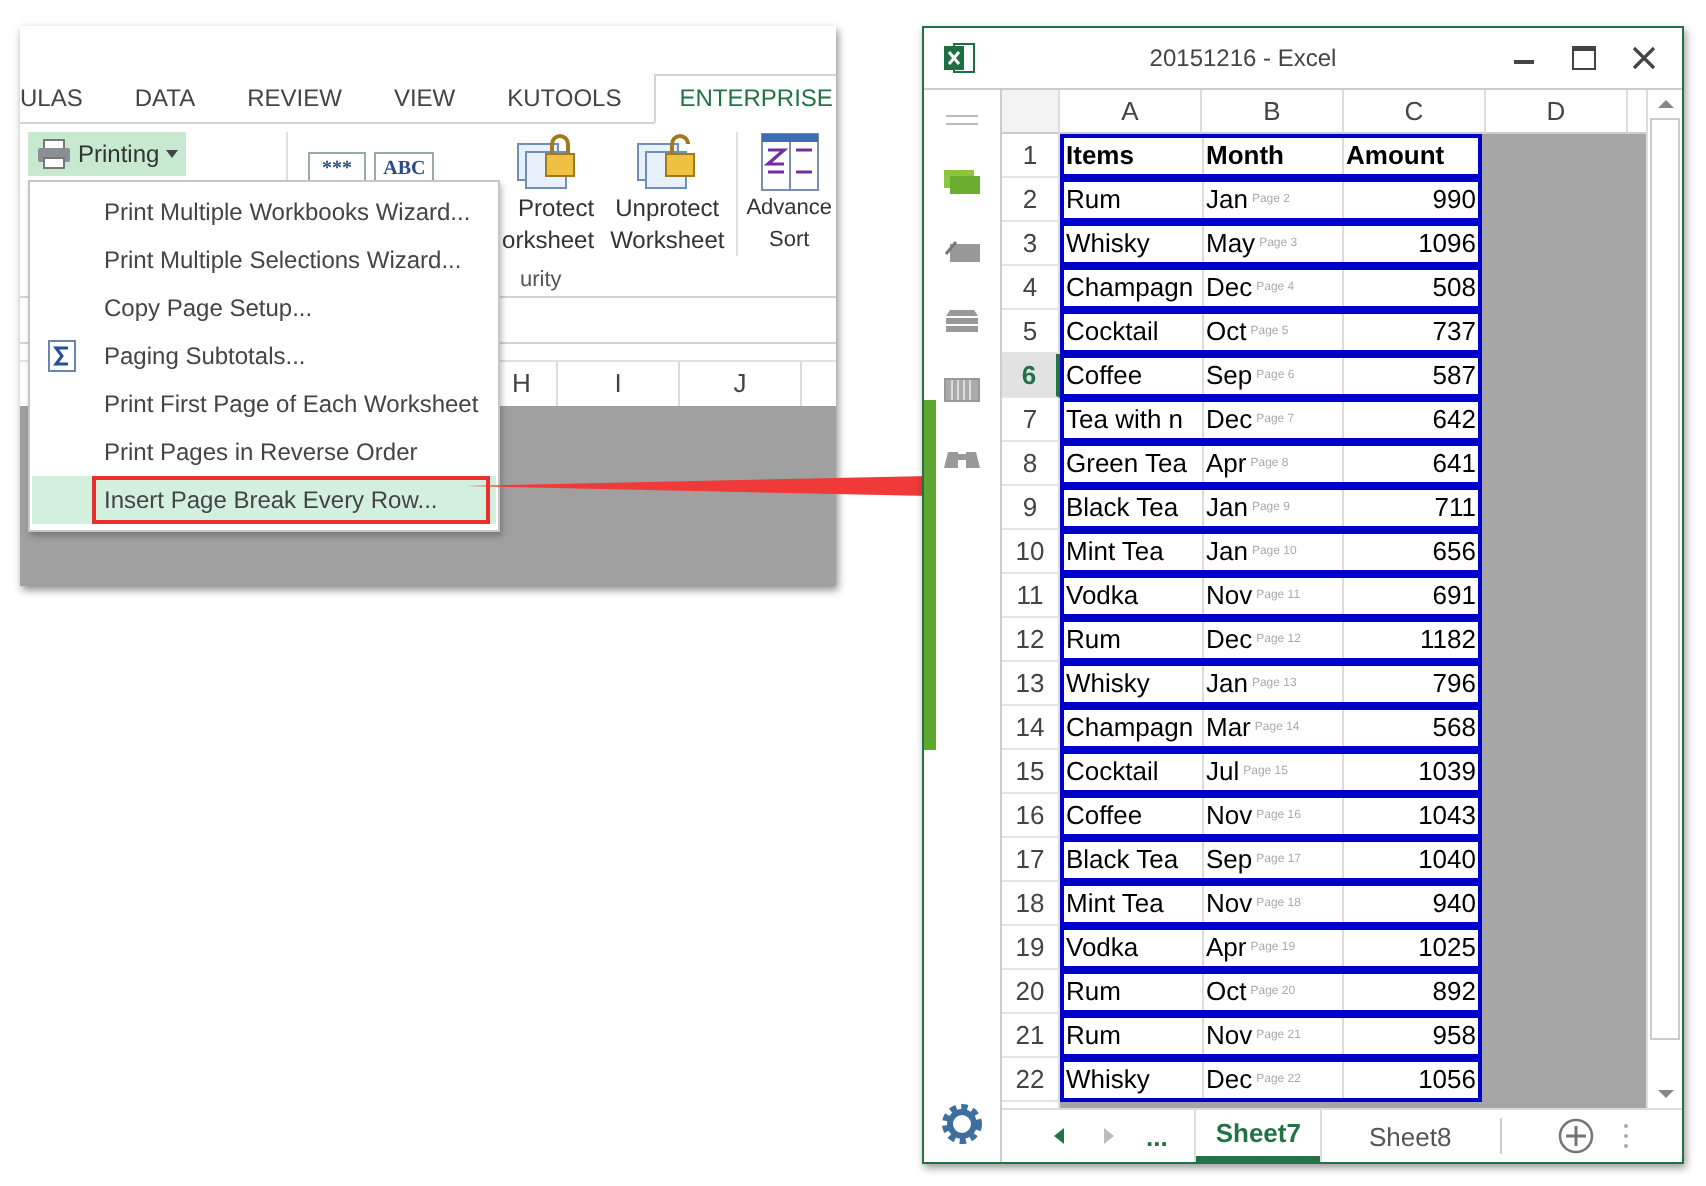  What do you see at coordinates (1031, 508) in the screenshot?
I see `row-header: 9` at bounding box center [1031, 508].